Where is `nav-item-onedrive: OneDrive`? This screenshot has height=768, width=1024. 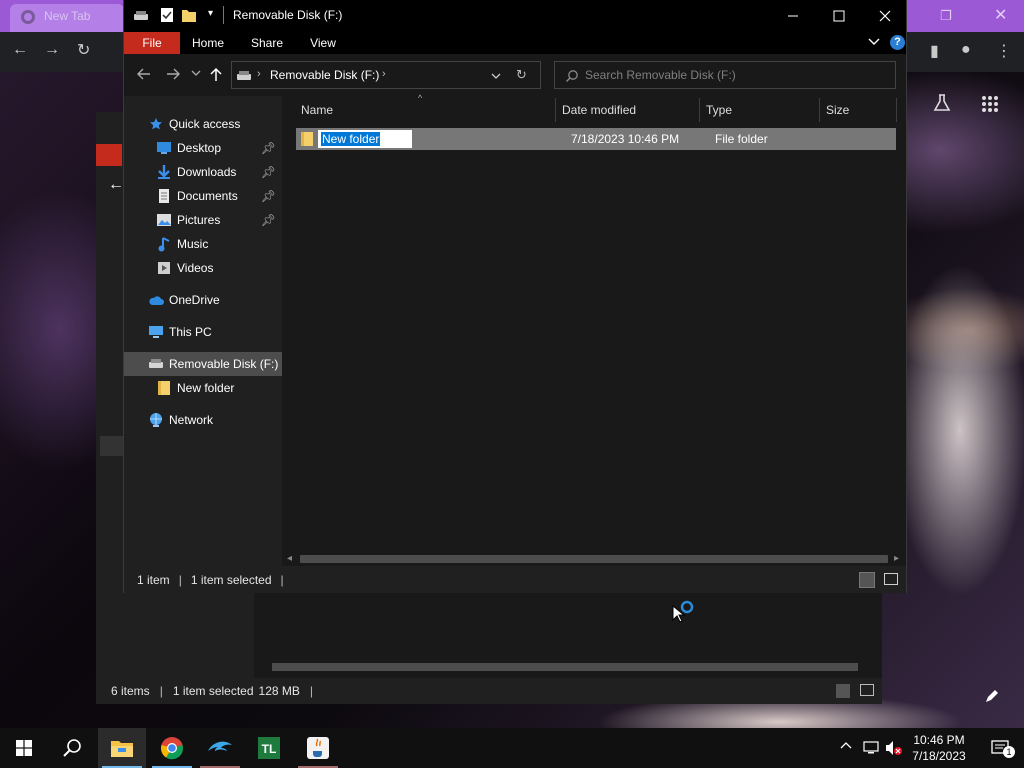 nav-item-onedrive: OneDrive is located at coordinates (203, 300).